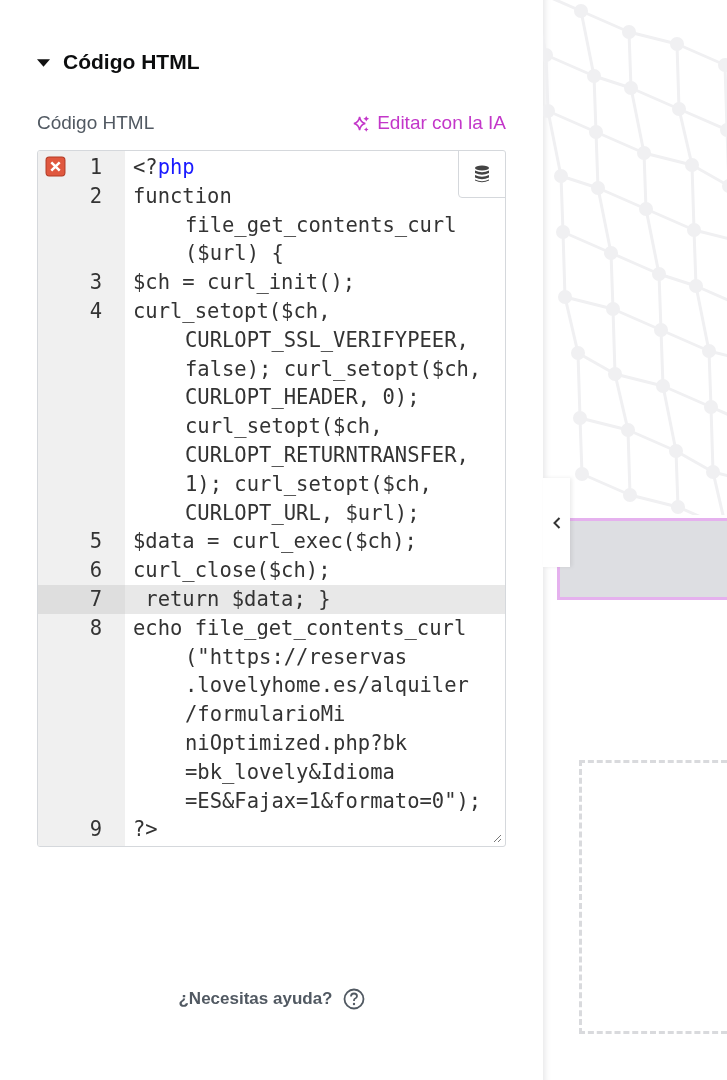  I want to click on ai-edit-link: Editar con la IA, so click(429, 123).